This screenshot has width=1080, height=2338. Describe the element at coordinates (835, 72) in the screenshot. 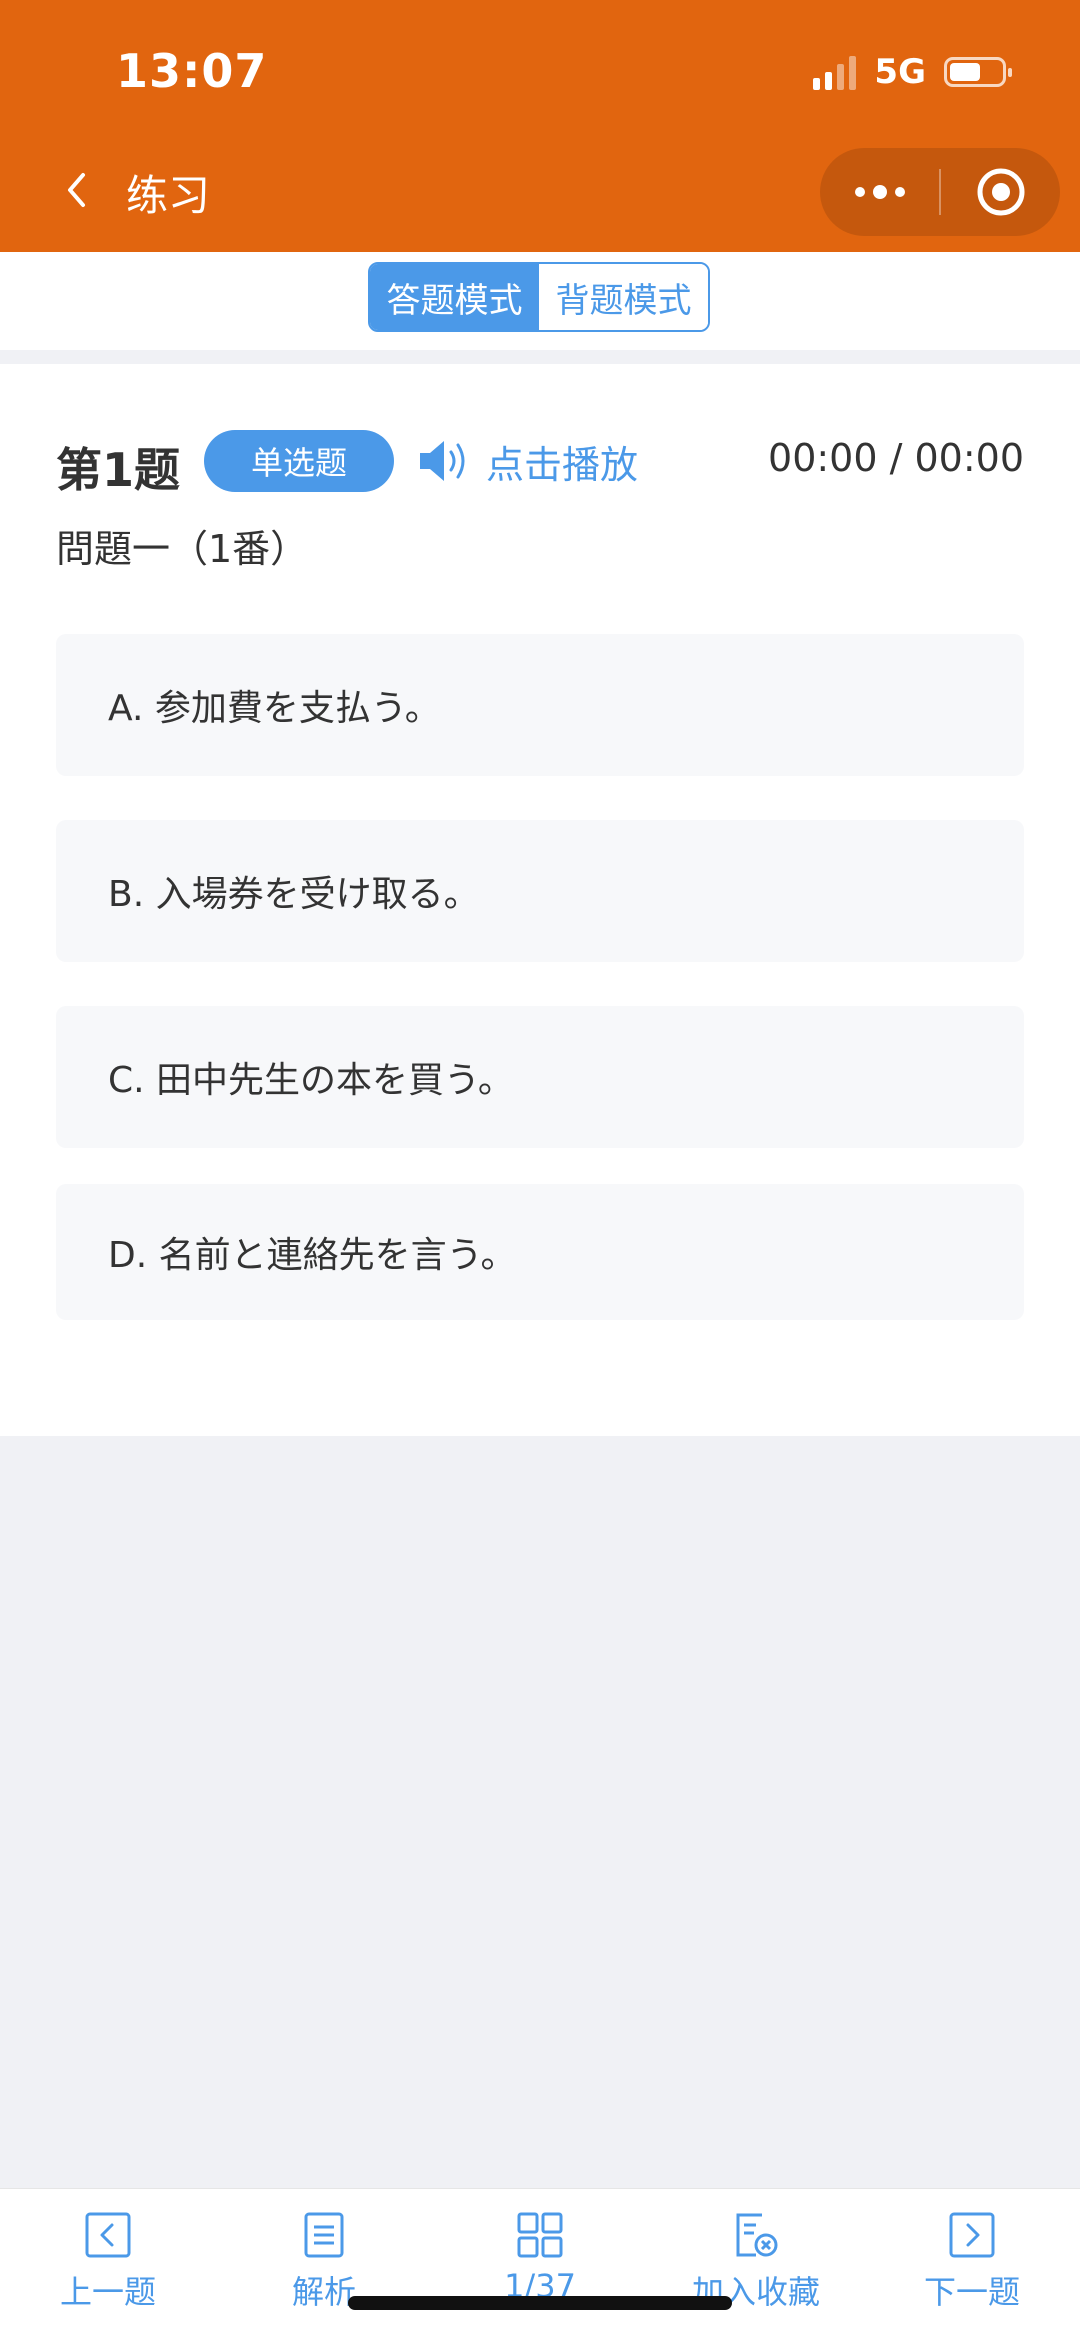

I see `signal-icon` at that location.